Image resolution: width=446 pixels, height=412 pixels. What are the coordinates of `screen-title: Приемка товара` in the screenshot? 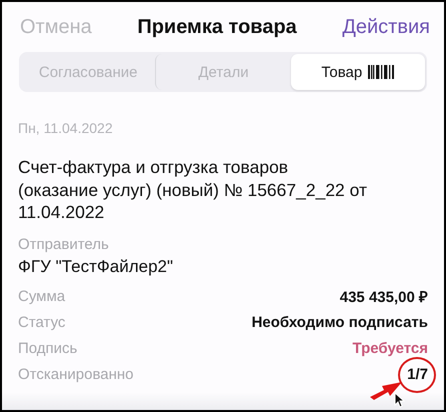 It's located at (217, 27).